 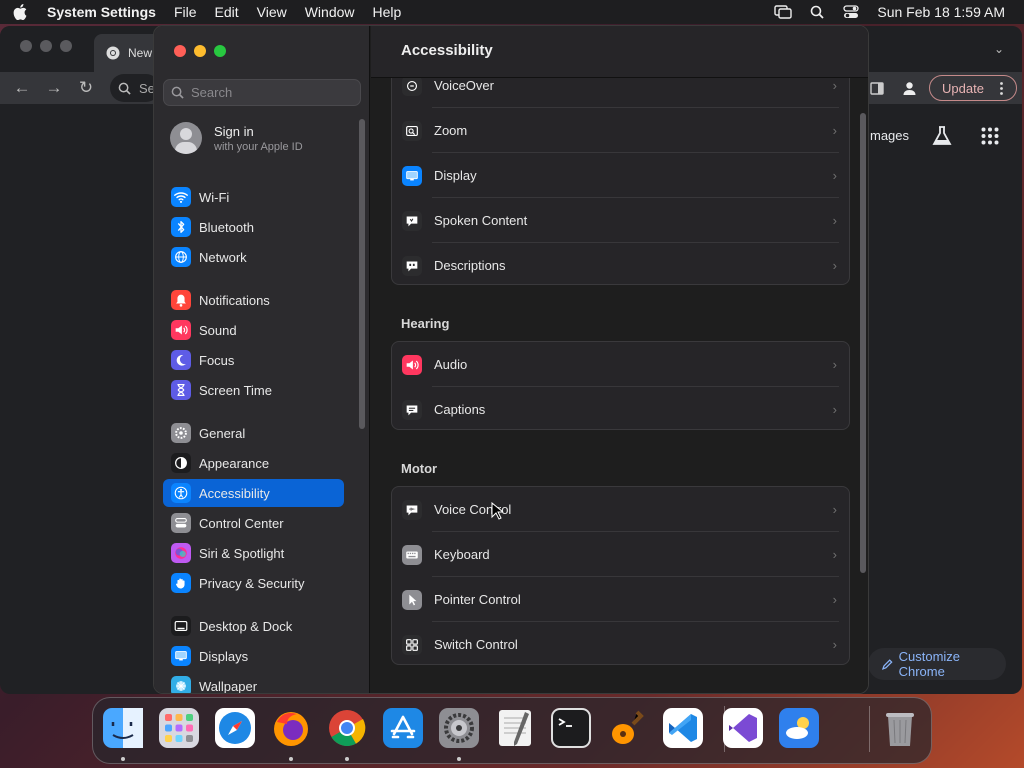 What do you see at coordinates (571, 728) in the screenshot?
I see `terminal-icon` at bounding box center [571, 728].